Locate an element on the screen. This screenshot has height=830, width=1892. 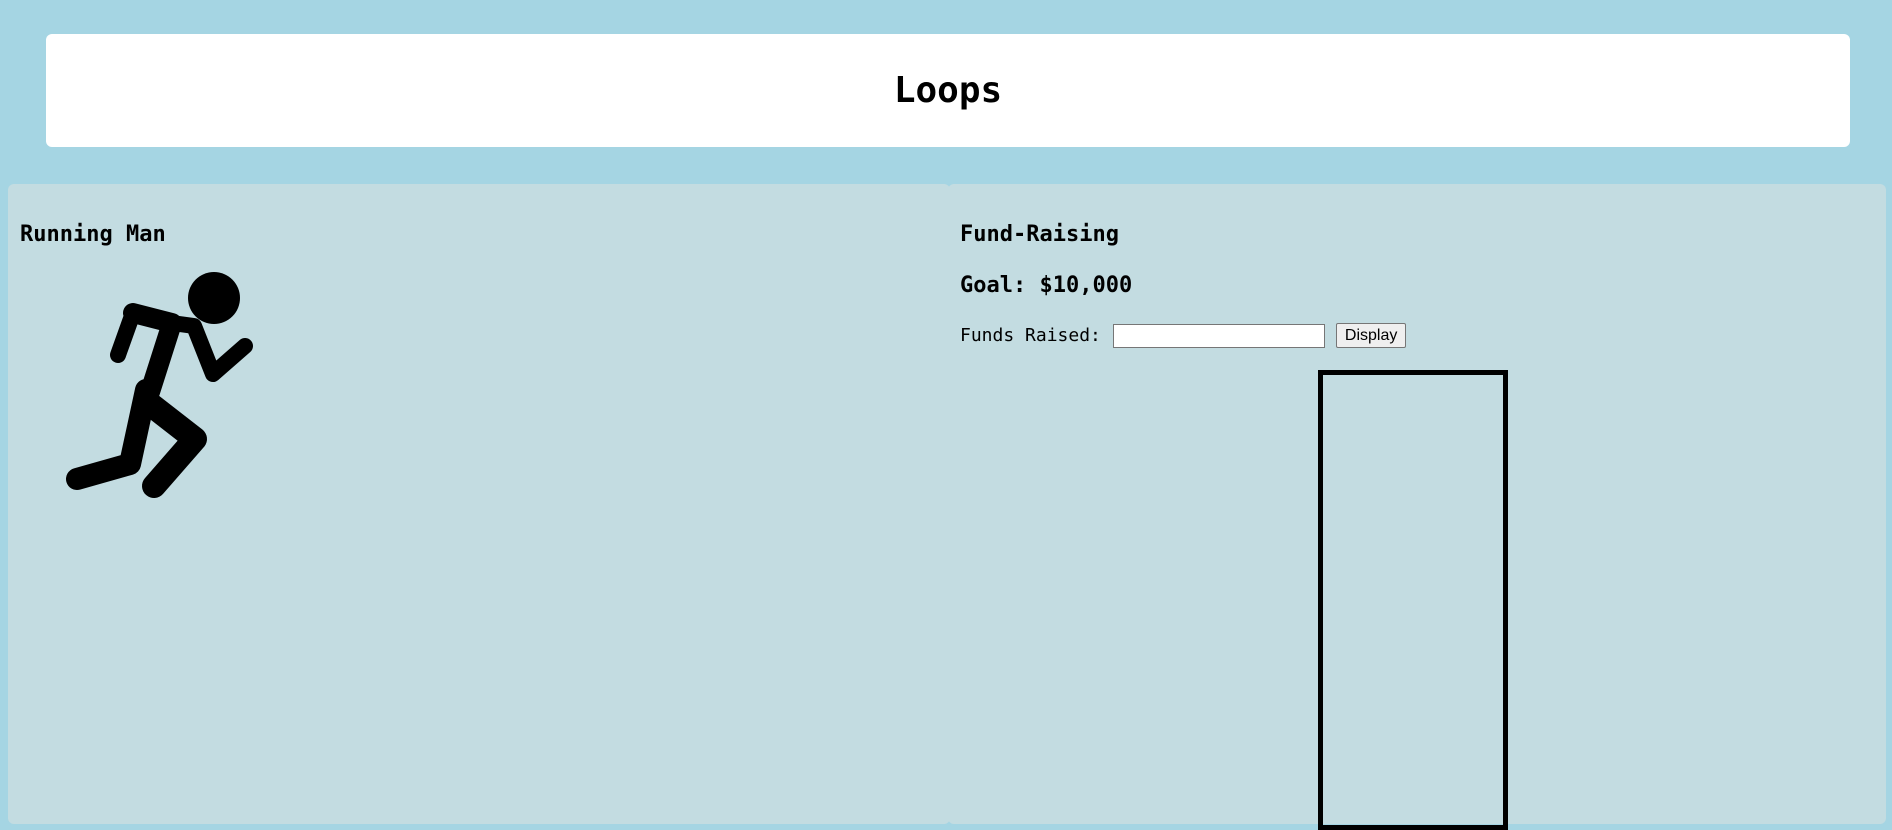
funds-row: Funds Raised: Display is located at coordinates (1183, 335).